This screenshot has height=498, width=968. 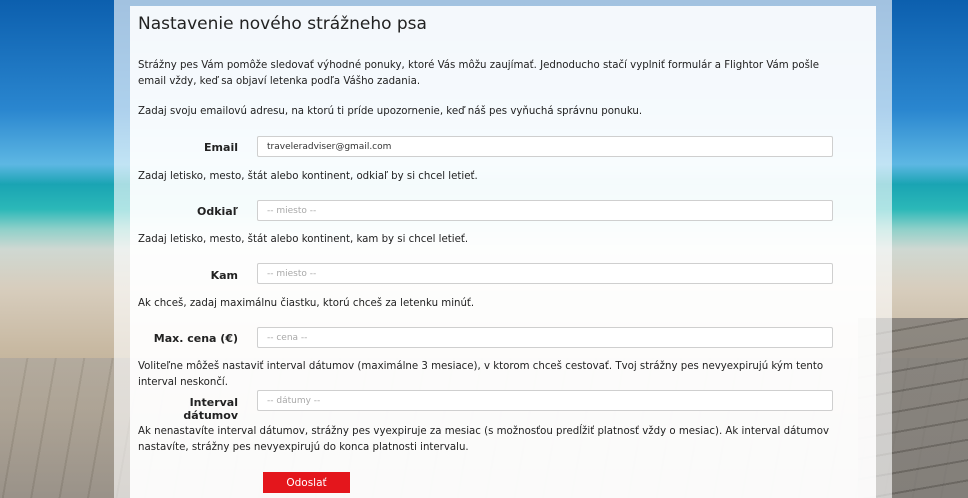 I want to click on submit-button: Odoslať, so click(x=306, y=482).